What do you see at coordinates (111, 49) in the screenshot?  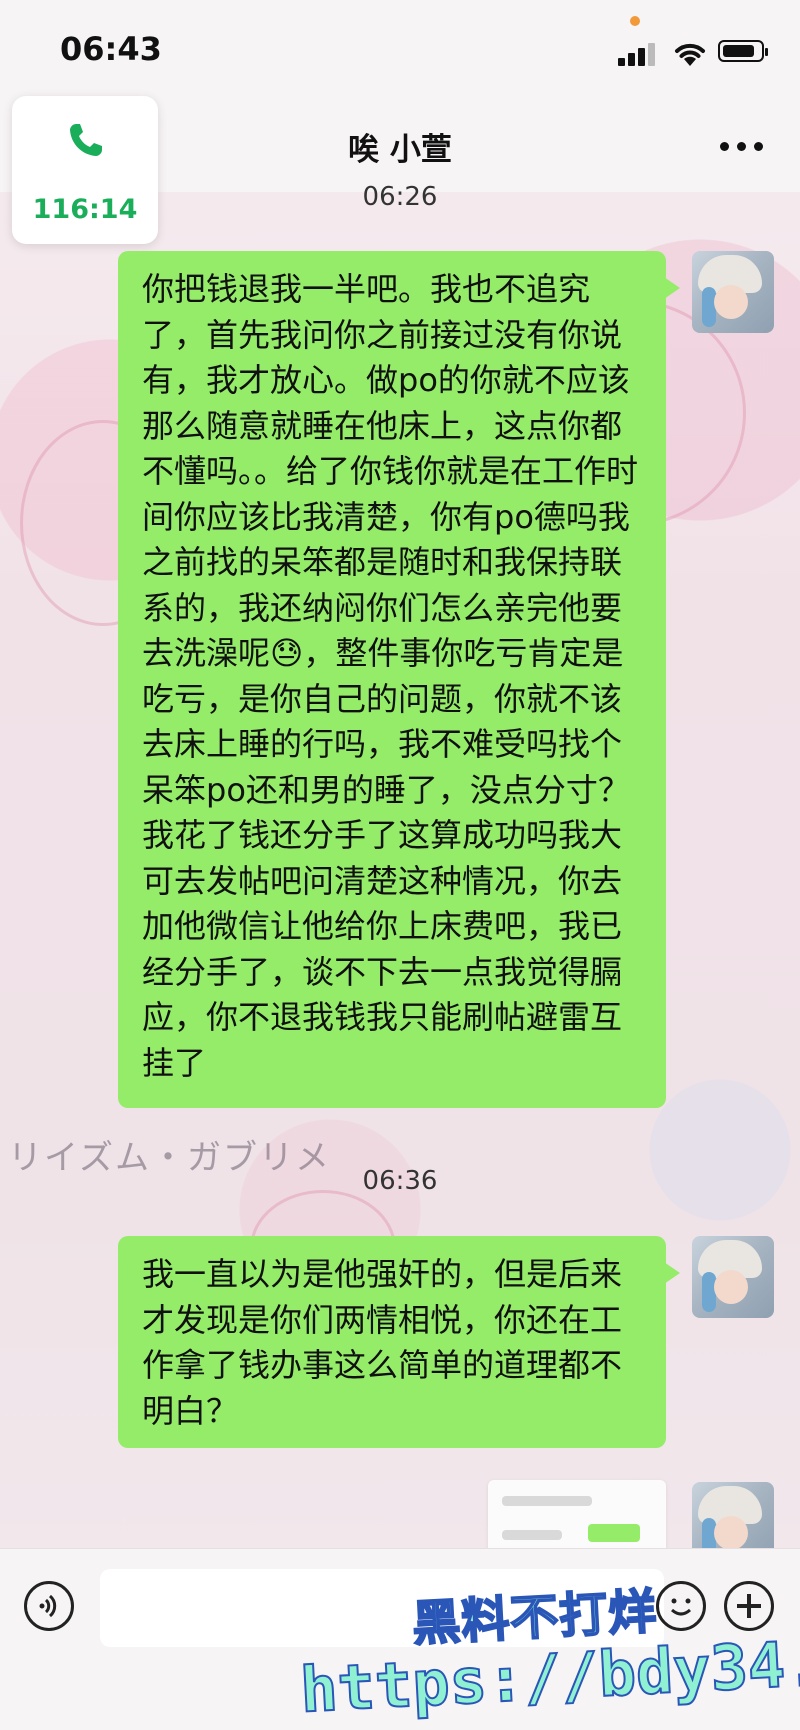 I see `status-time: 06:43` at bounding box center [111, 49].